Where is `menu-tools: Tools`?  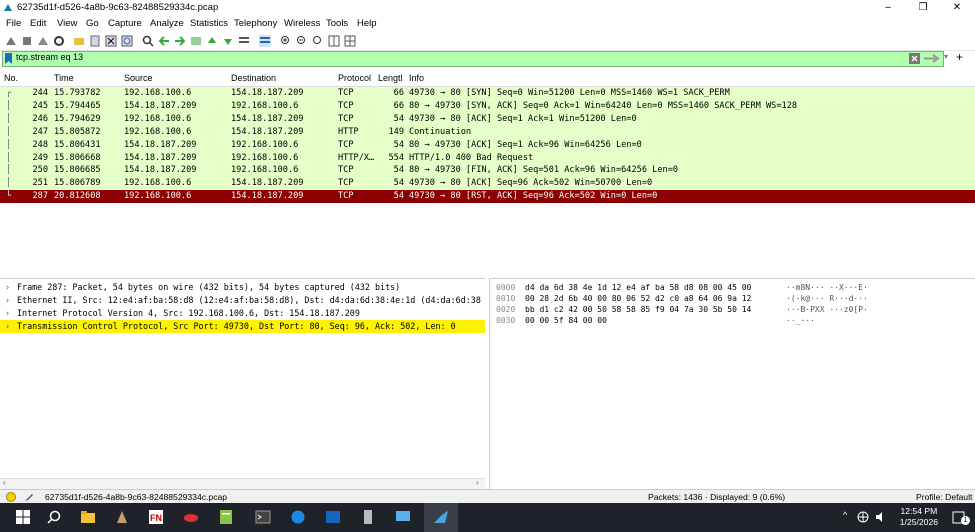
menu-tools: Tools is located at coordinates (337, 23).